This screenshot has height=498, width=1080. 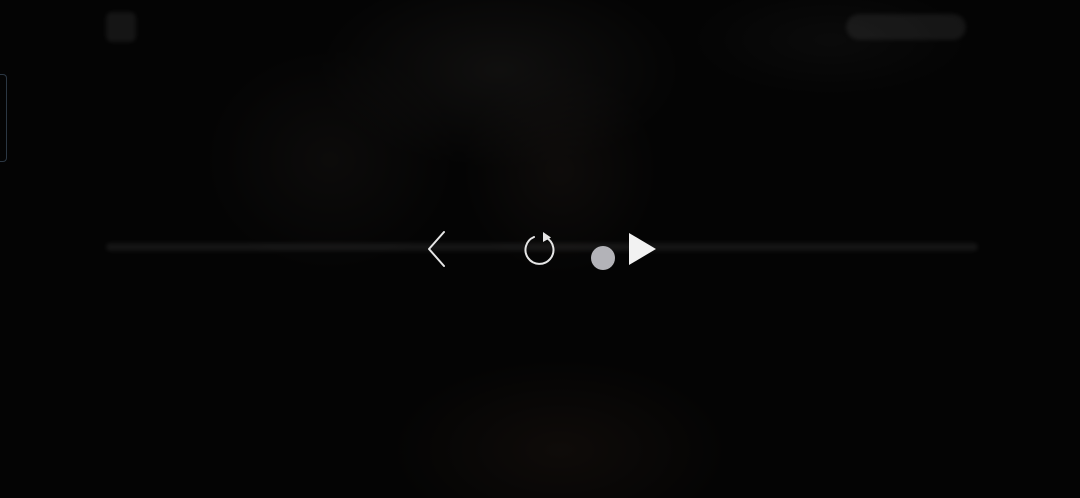 I want to click on play-icon, so click(x=642, y=249).